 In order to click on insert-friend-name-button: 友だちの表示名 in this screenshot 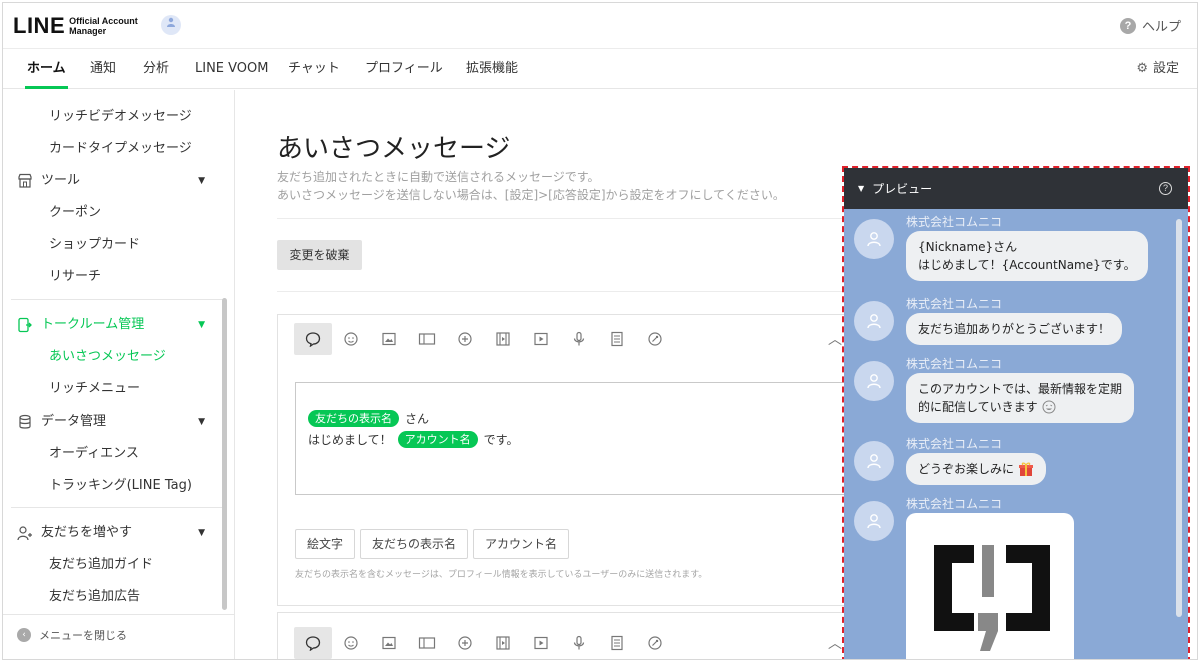, I will do `click(414, 544)`.